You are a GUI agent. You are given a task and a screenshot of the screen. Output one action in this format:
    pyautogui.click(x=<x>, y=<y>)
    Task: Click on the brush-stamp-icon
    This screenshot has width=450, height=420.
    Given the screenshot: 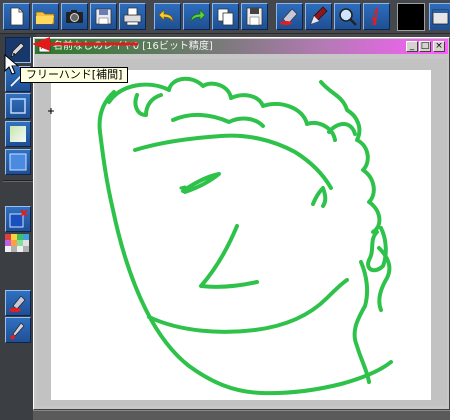 What is the action you would take?
    pyautogui.click(x=17, y=304)
    